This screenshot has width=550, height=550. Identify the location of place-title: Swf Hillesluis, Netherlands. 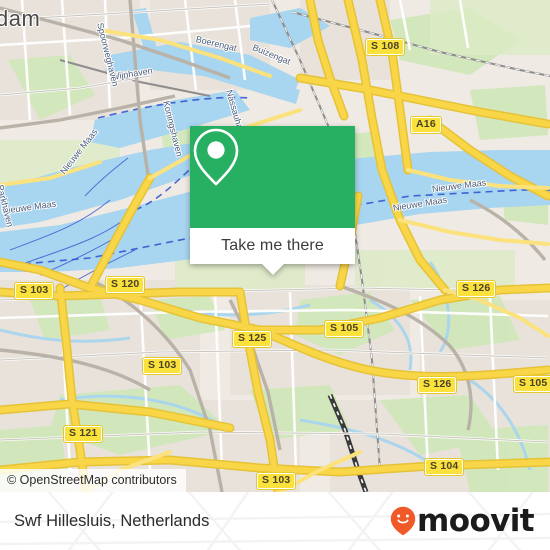
(112, 521).